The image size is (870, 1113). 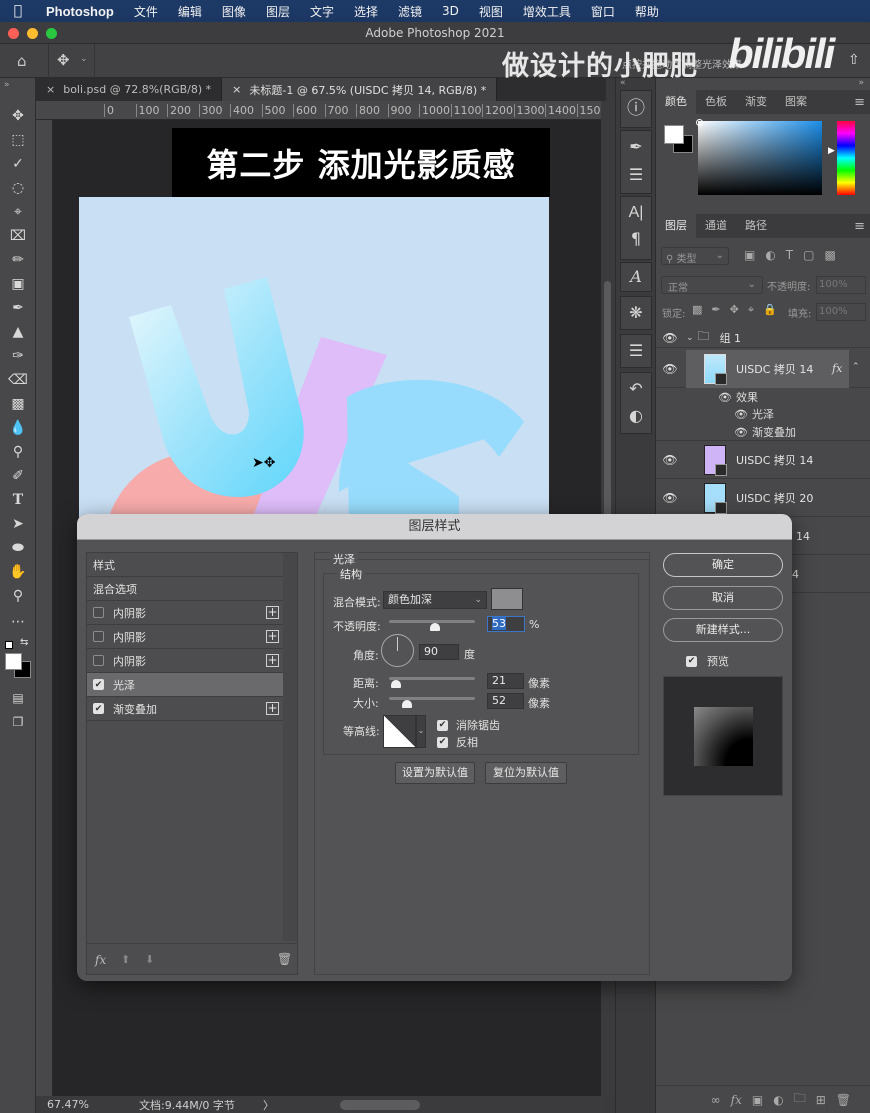 What do you see at coordinates (146, 11) in the screenshot?
I see `menu-file: 文件` at bounding box center [146, 11].